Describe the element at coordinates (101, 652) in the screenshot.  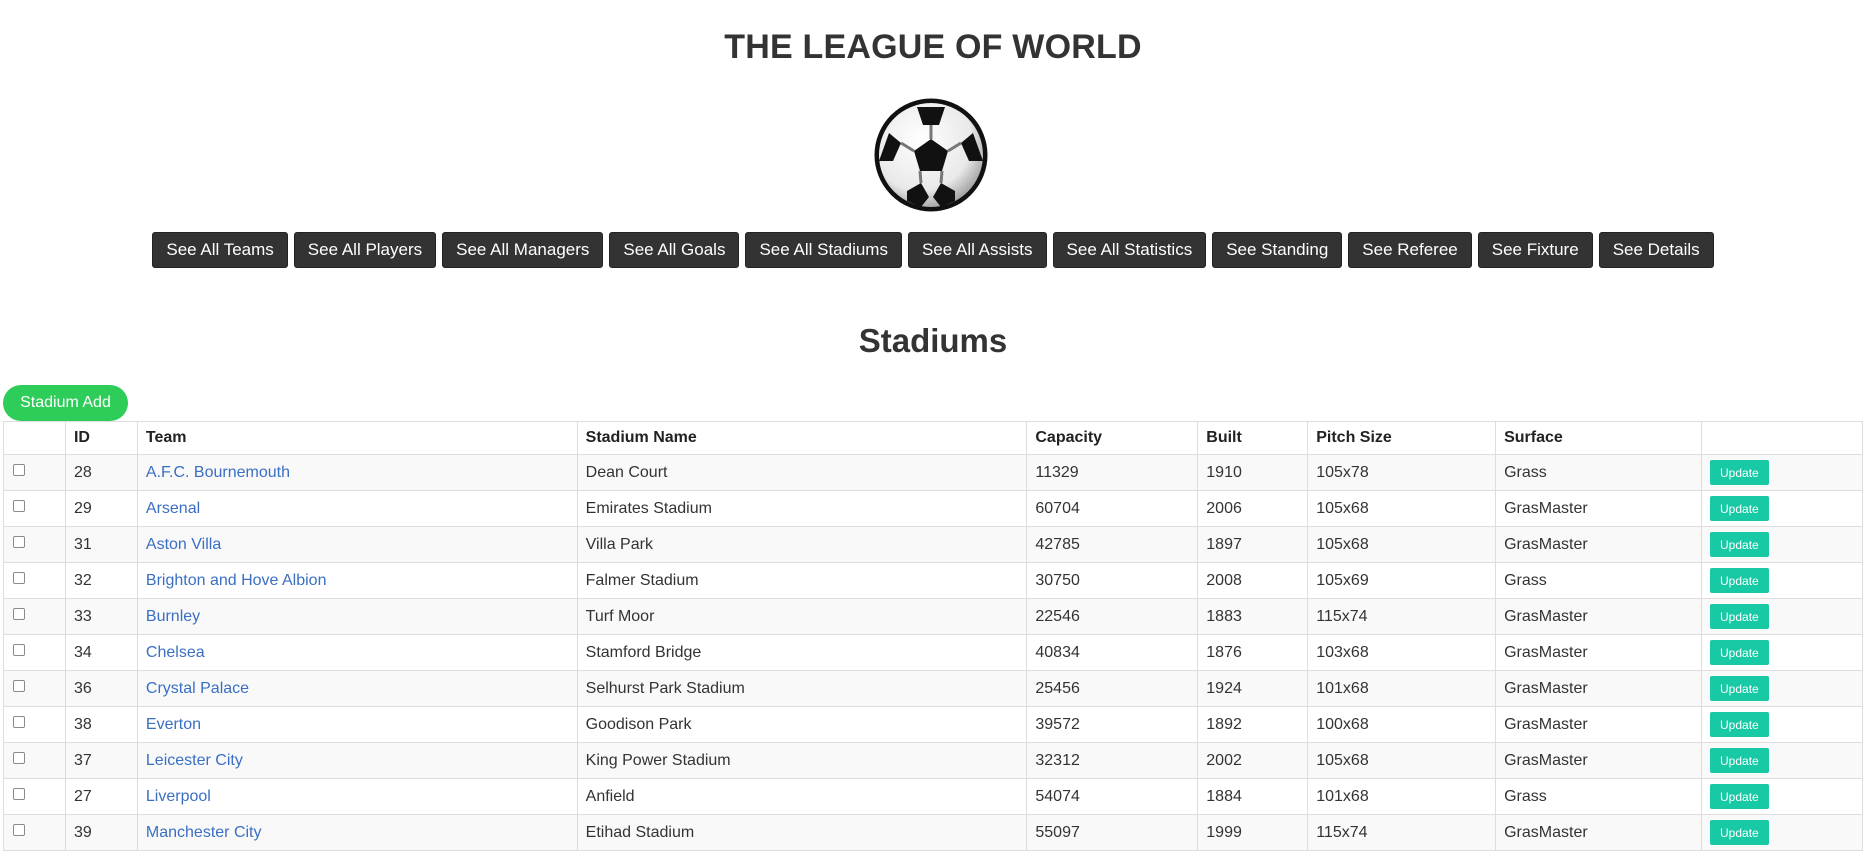
I see `id-cell: 34` at that location.